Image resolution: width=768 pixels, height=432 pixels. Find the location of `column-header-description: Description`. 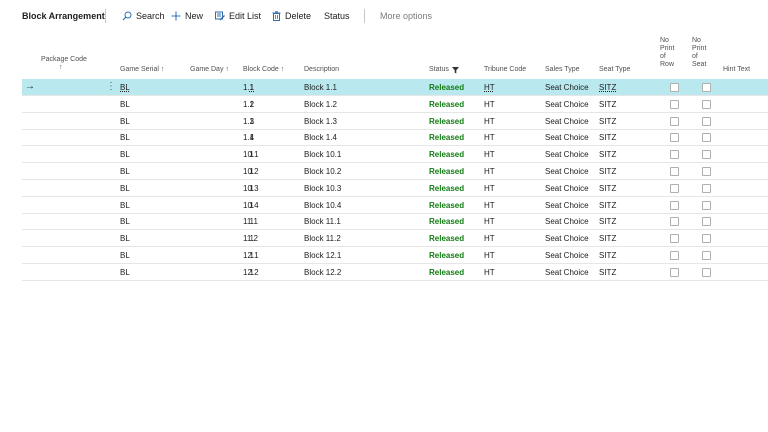

column-header-description: Description is located at coordinates (321, 70).